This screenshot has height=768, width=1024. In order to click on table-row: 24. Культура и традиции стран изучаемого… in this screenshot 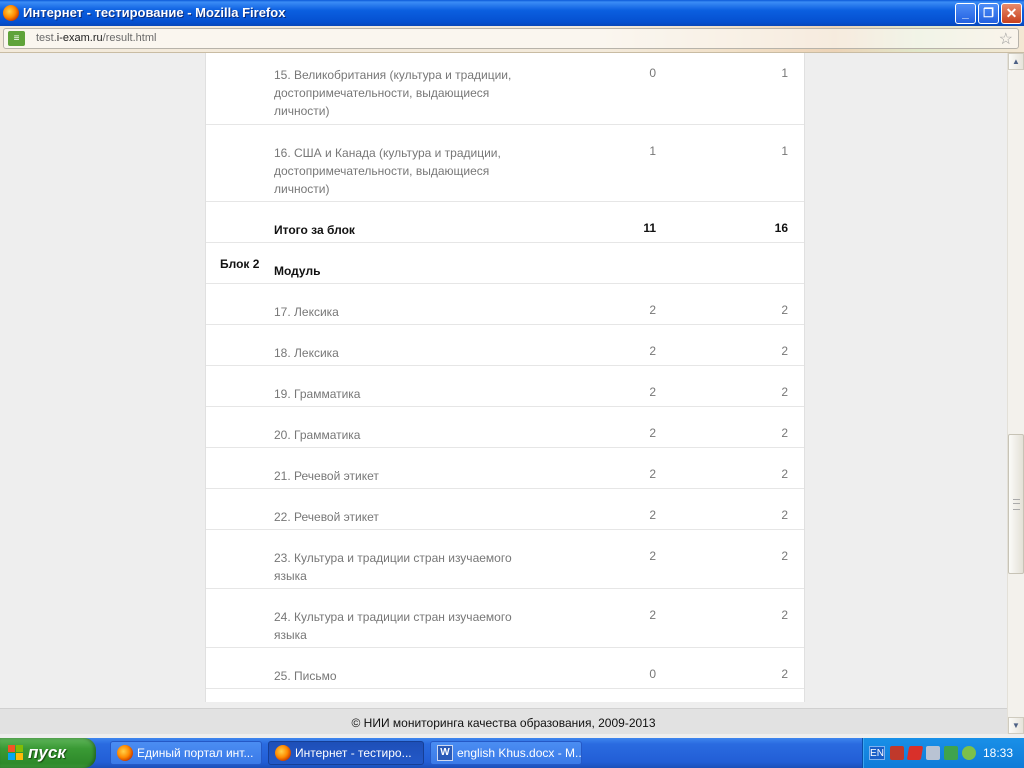, I will do `click(505, 618)`.